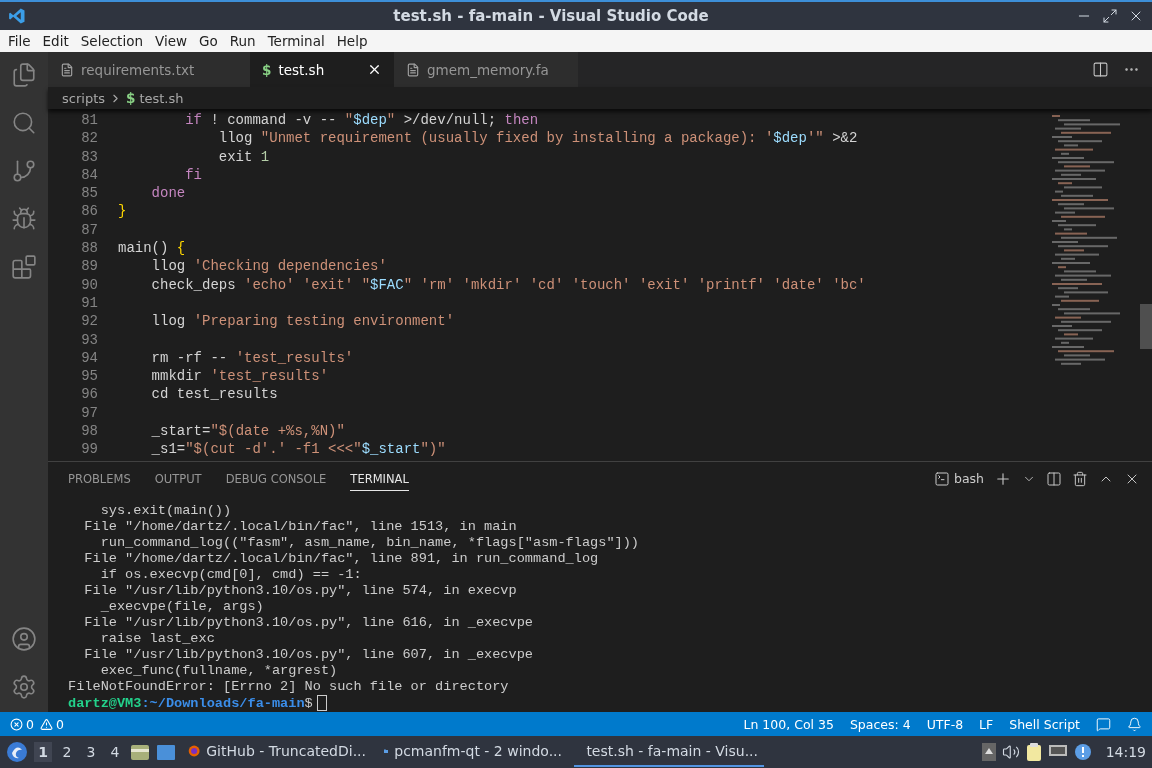 The height and width of the screenshot is (768, 1152). What do you see at coordinates (89, 193) in the screenshot?
I see `line-number: 85` at bounding box center [89, 193].